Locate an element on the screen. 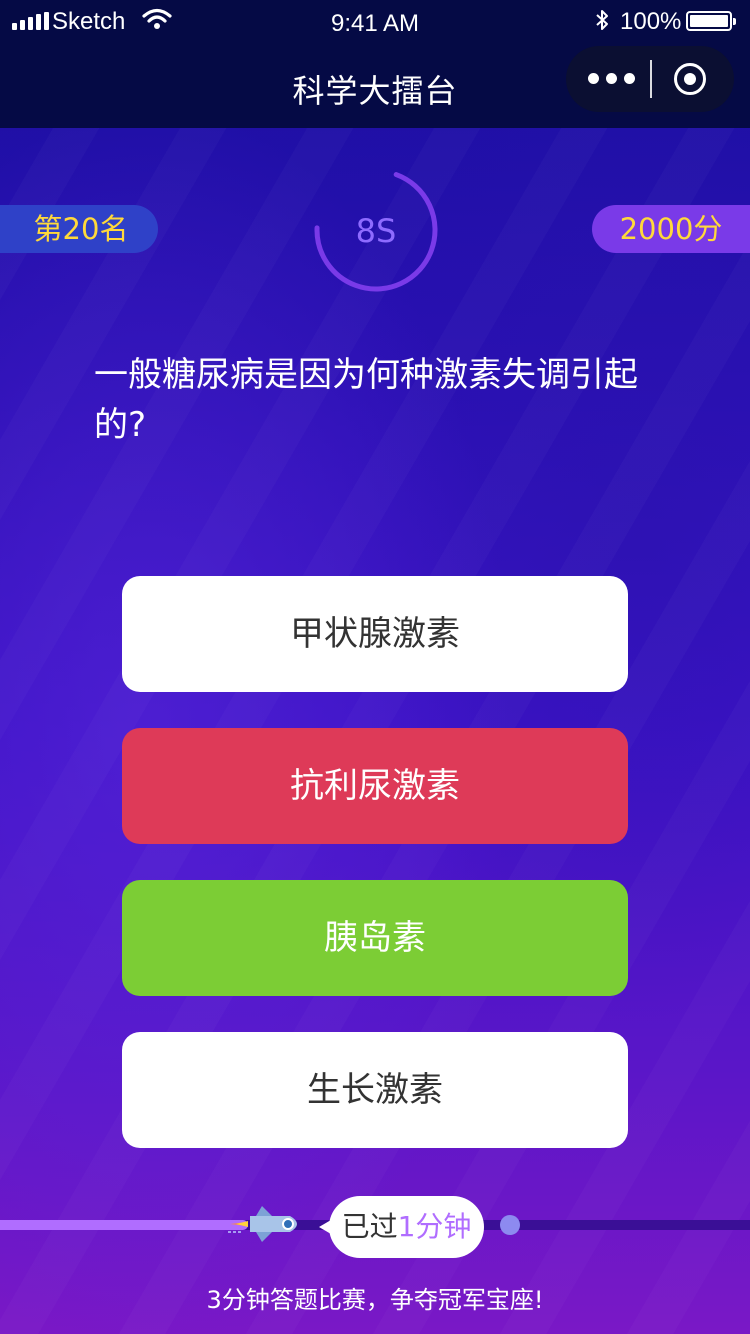 This screenshot has width=750, height=1334. option-d-button: 生长激素 is located at coordinates (375, 1090).